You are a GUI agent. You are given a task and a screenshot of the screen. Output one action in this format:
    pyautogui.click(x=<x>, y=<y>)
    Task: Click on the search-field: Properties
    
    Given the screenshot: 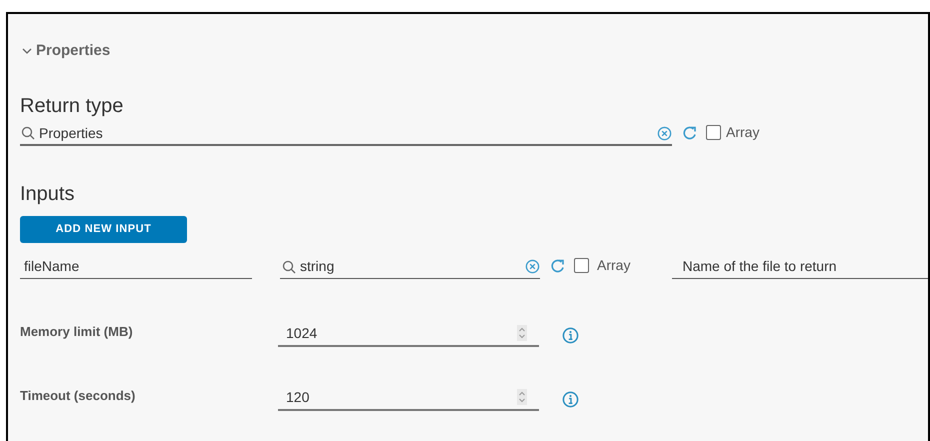 What is the action you would take?
    pyautogui.click(x=346, y=134)
    